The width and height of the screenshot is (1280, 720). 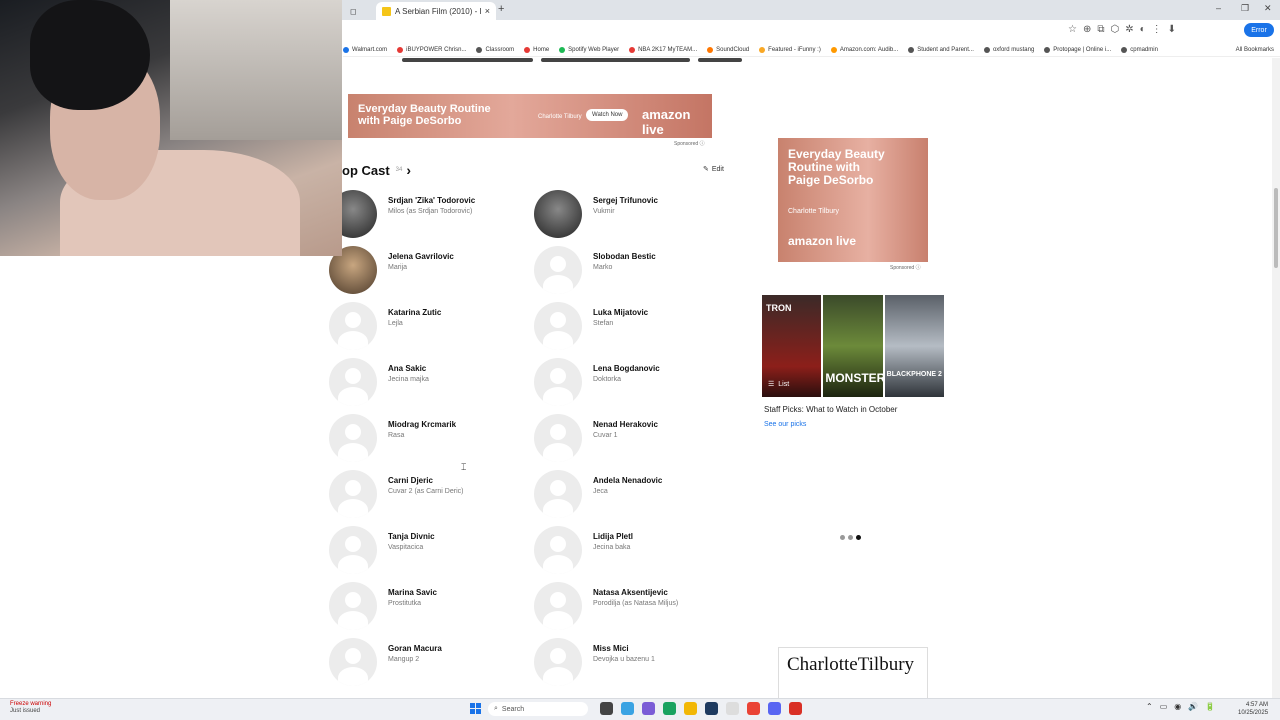 I want to click on cast-member: Miss Mici Devojka u bazenu 1, so click(x=634, y=663).